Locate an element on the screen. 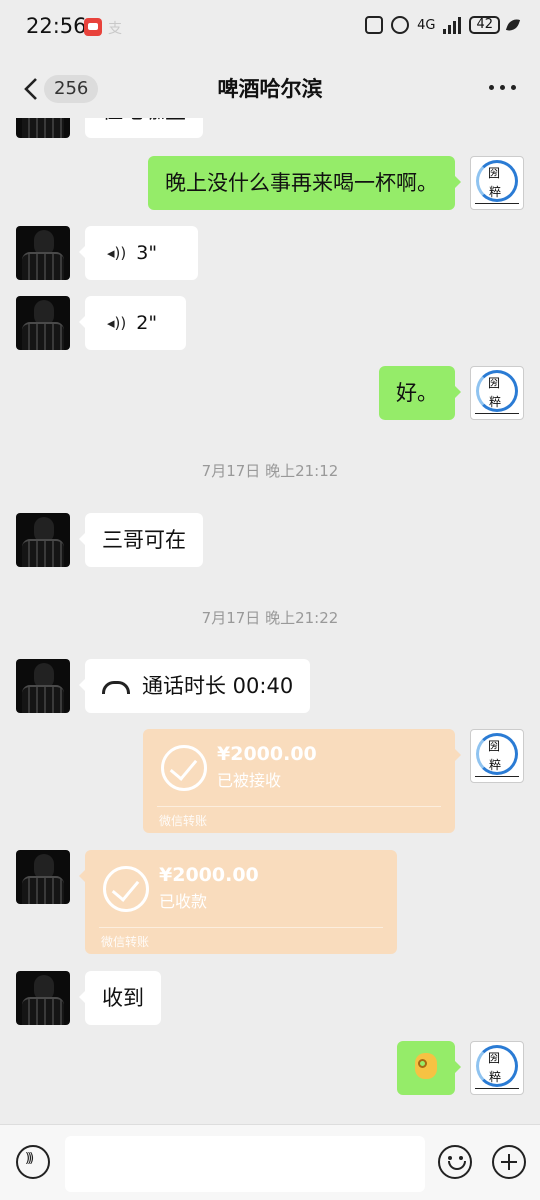 This screenshot has height=1200, width=540. input-bar is located at coordinates (270, 1162).